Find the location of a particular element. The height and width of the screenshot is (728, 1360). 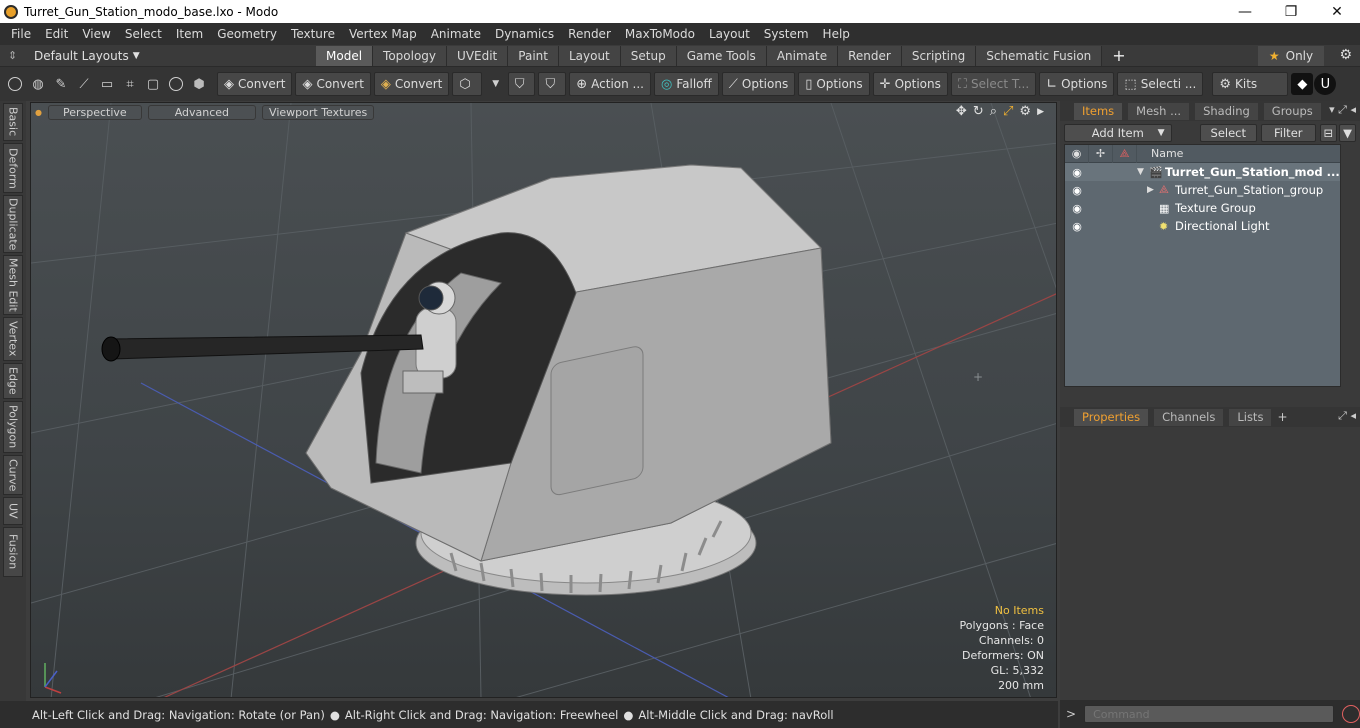

menu-animate: Animate is located at coordinates (456, 34).